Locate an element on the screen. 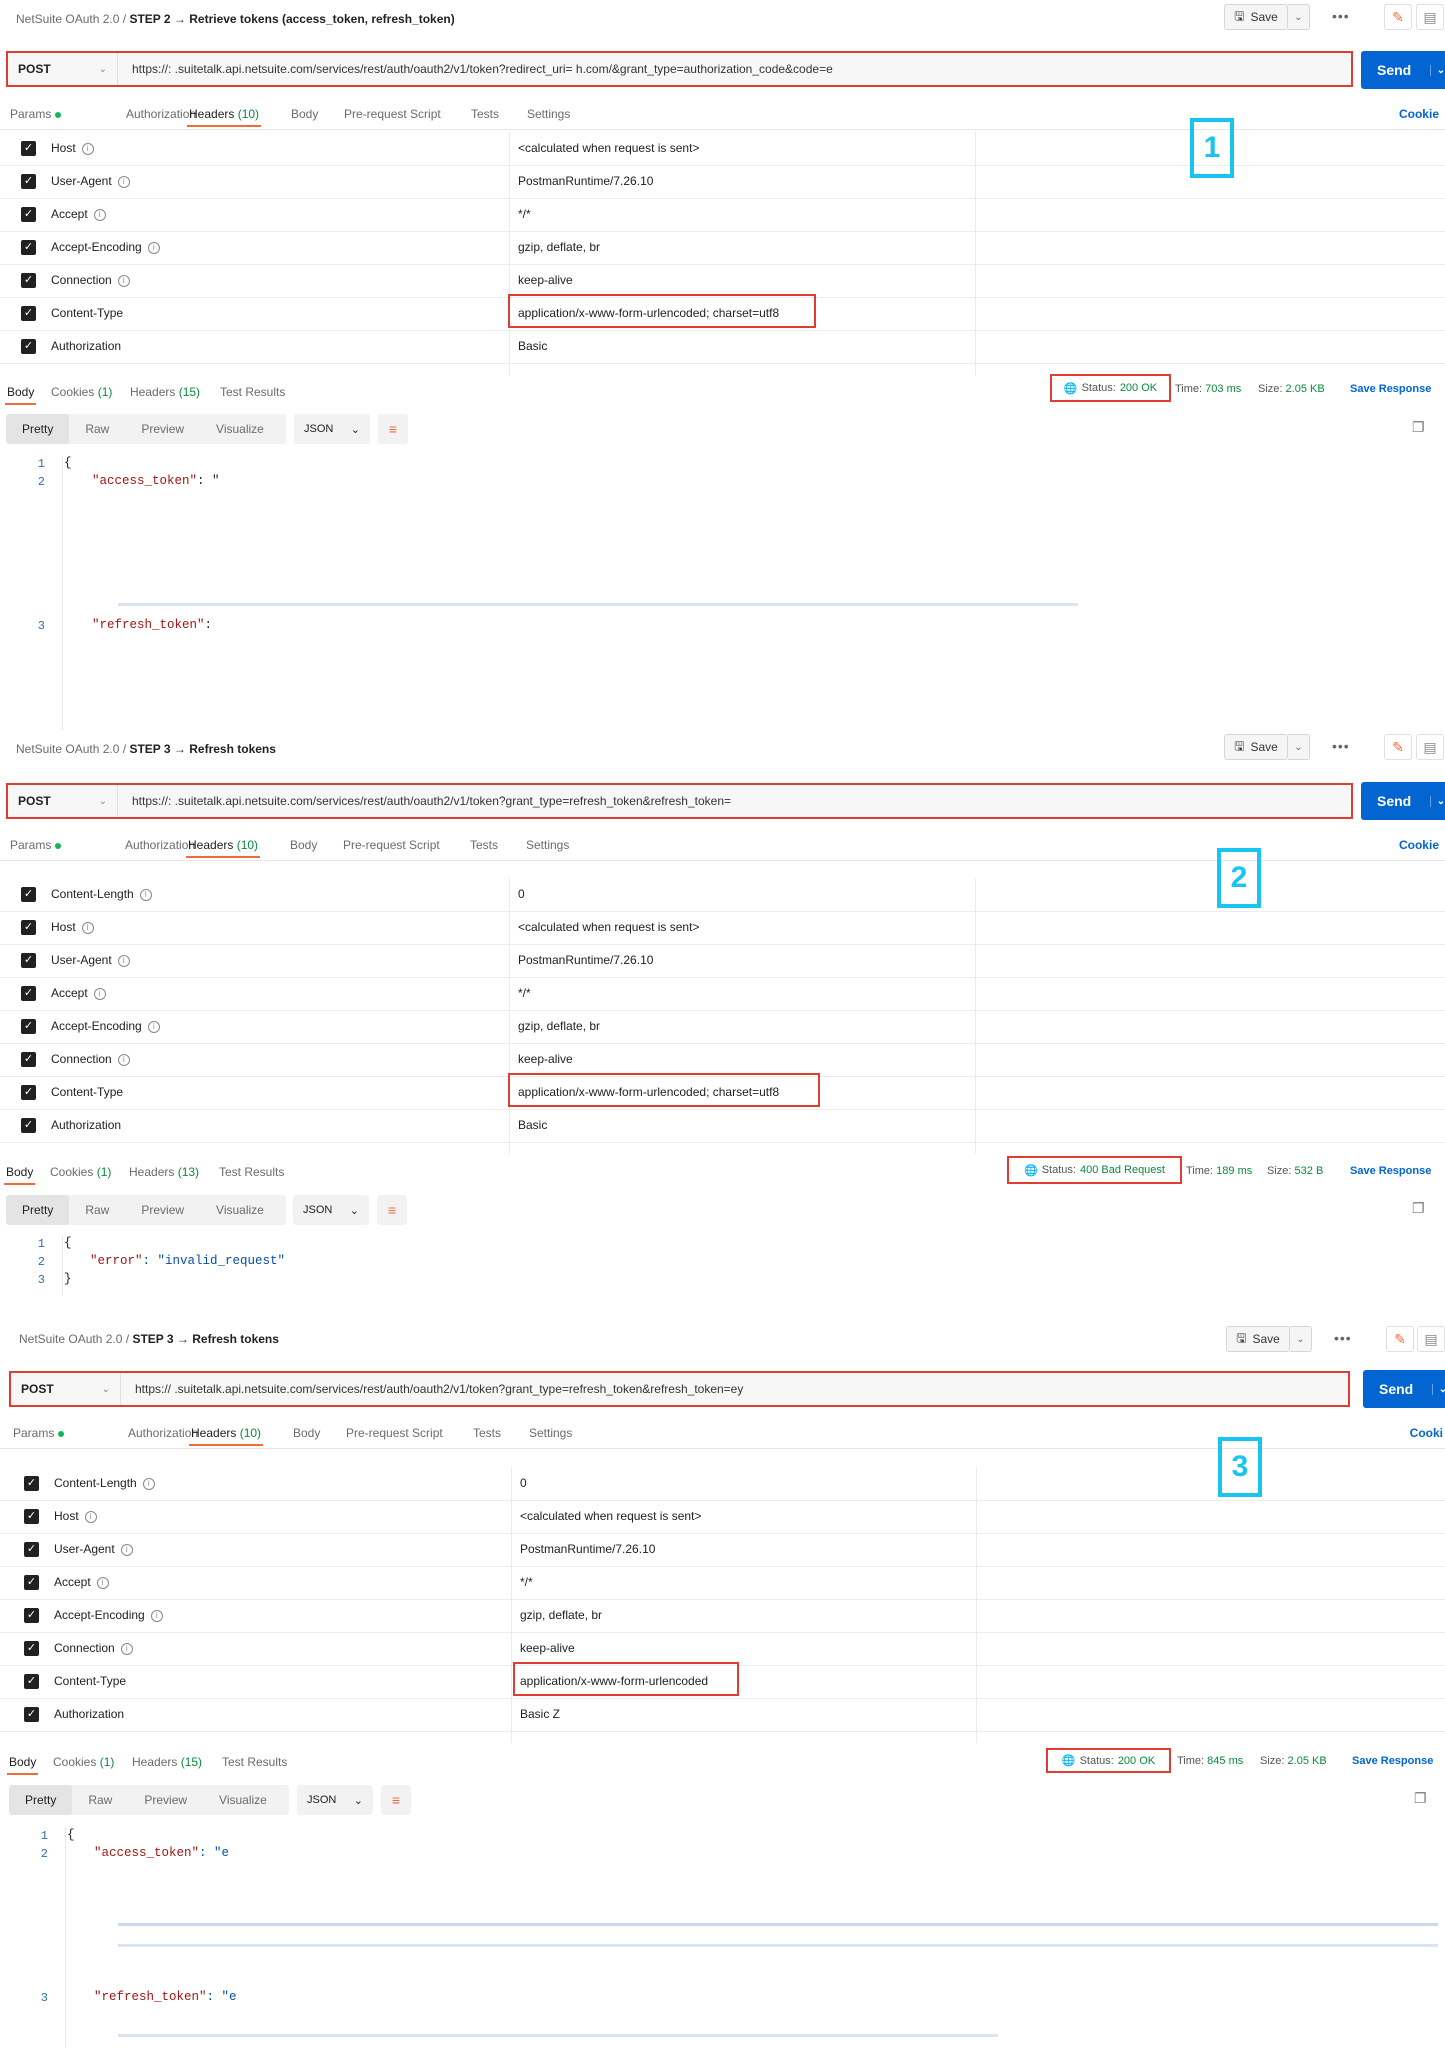 This screenshot has width=1445, height=2048. tab-headers: Headers (10) is located at coordinates (223, 848).